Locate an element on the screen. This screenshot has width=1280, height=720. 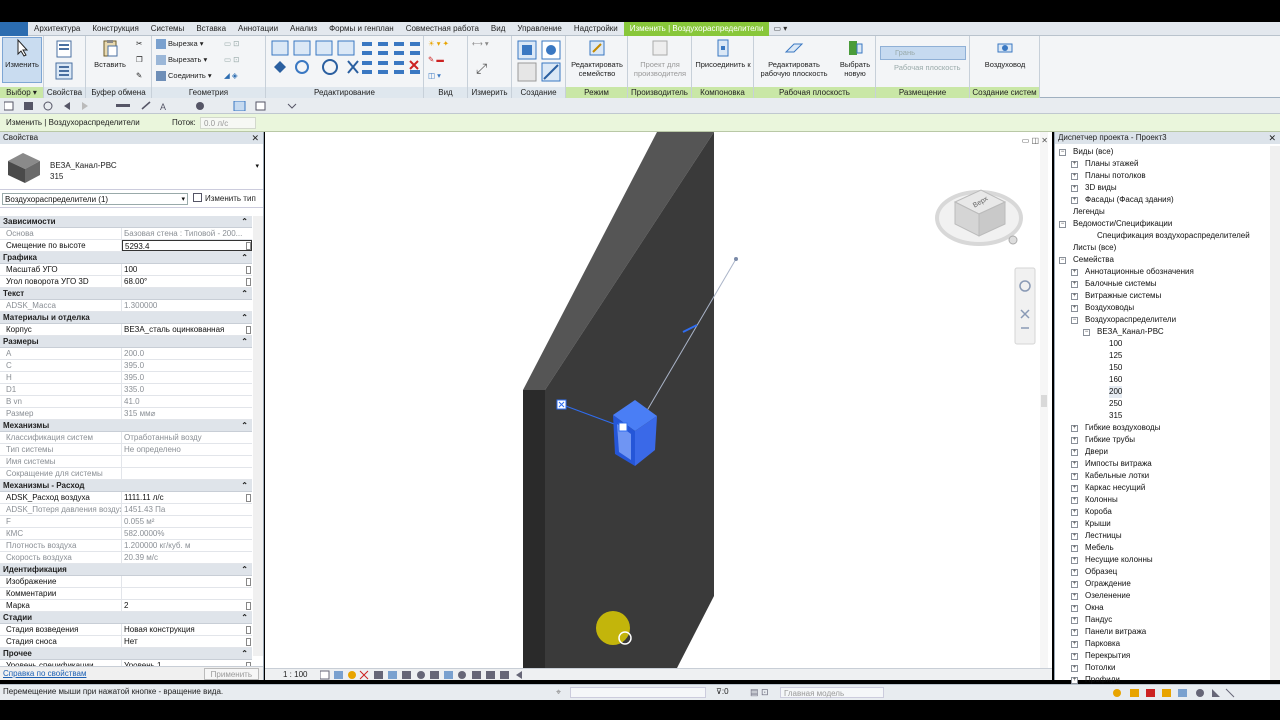
browser-tree-item: − Виды (все) is located at coordinates (1162, 152).